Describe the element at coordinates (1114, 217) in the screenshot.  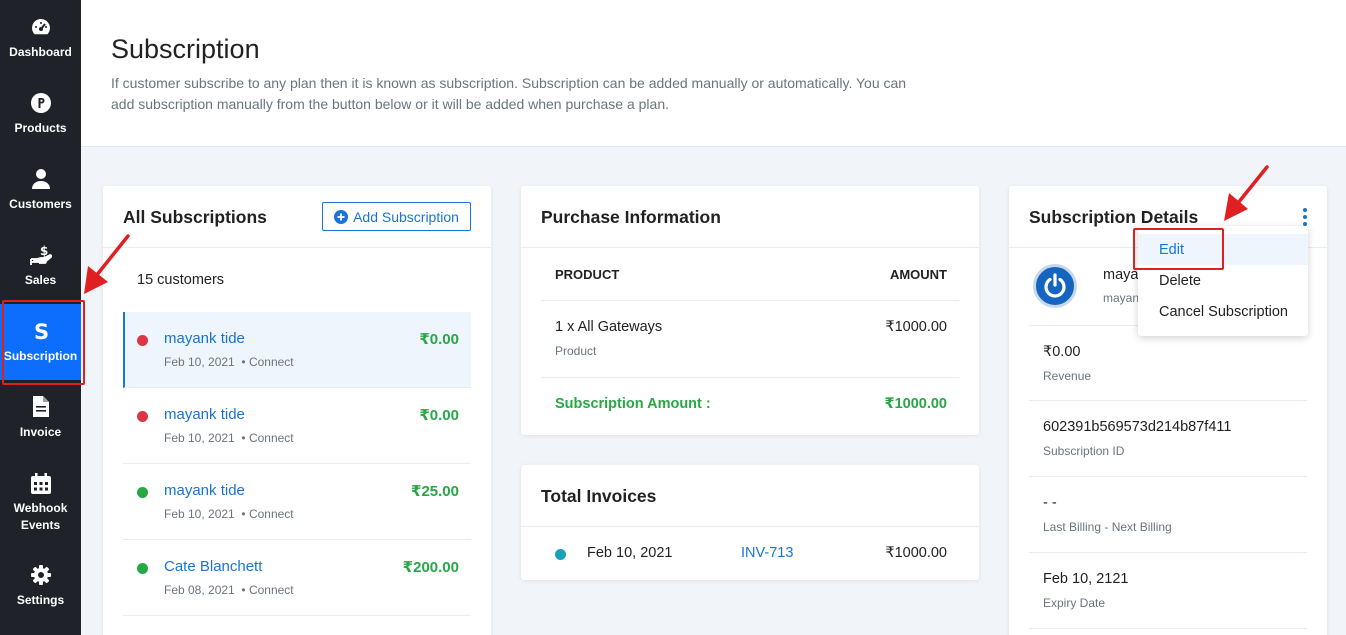
I see `card-title: Subscription Details` at that location.